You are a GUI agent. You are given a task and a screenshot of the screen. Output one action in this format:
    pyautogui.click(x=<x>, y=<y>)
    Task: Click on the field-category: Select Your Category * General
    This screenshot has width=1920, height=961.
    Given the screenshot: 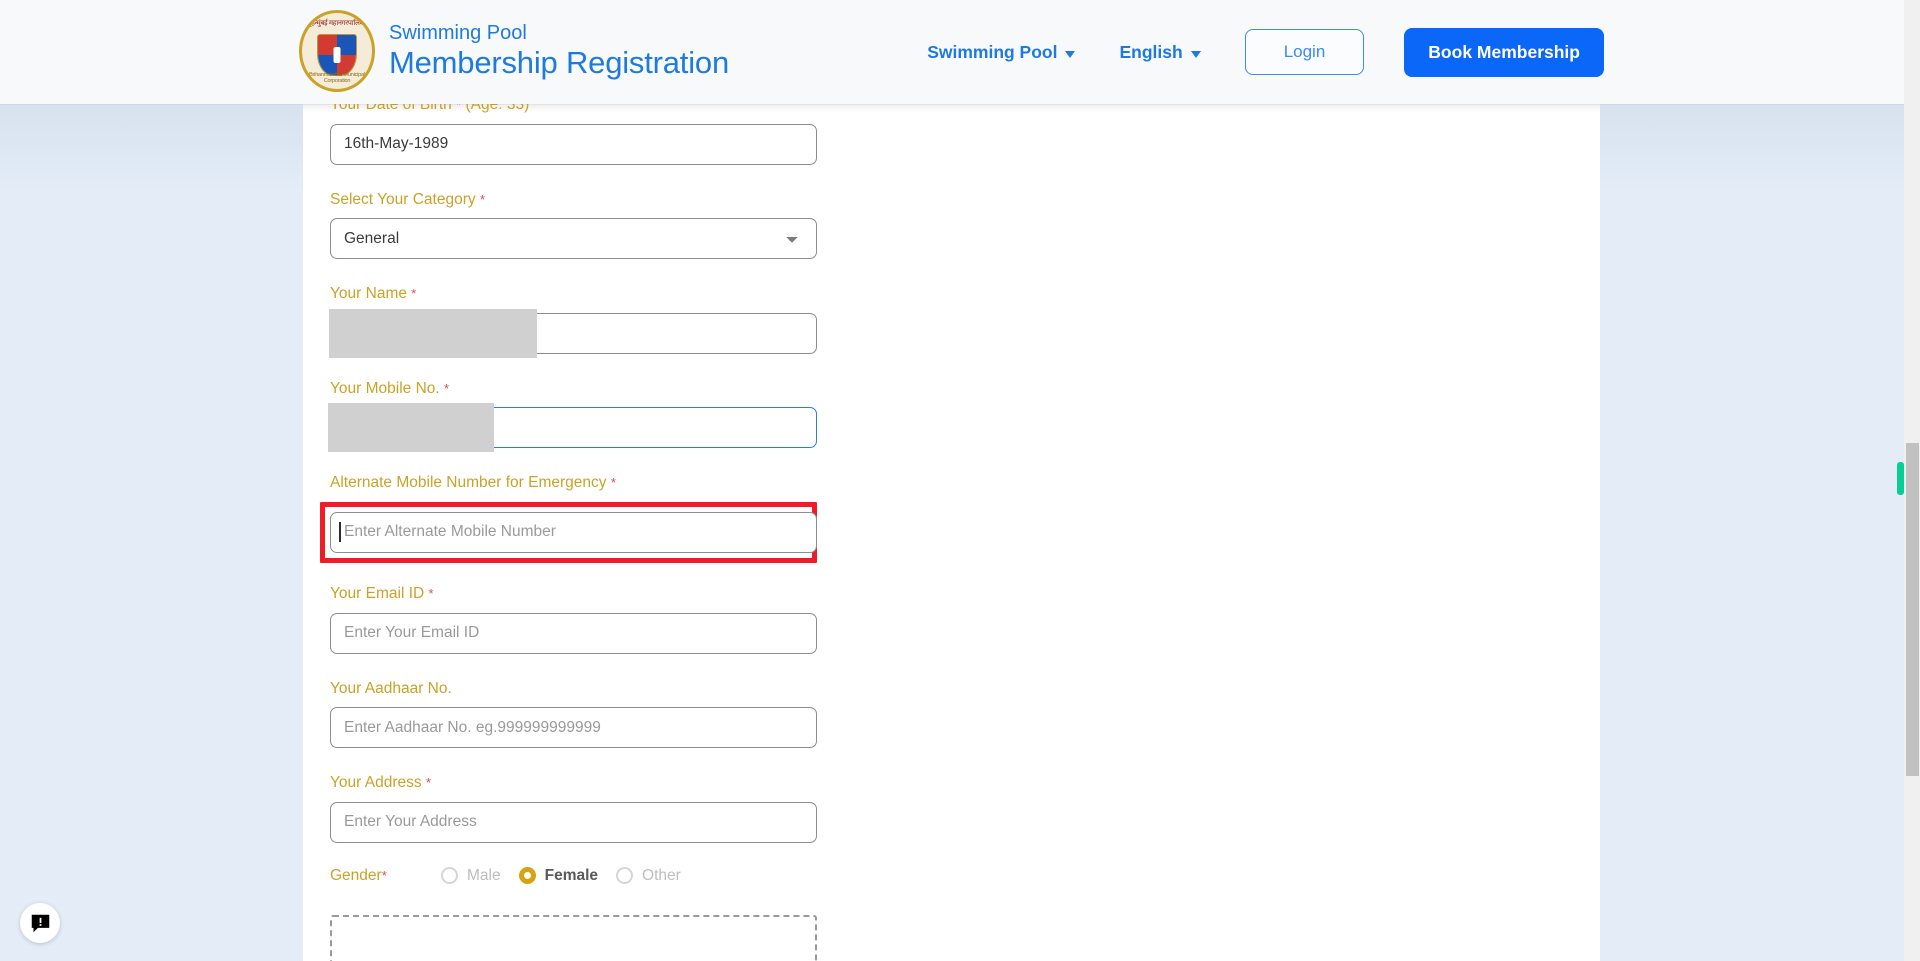 What is the action you would take?
    pyautogui.click(x=580, y=225)
    